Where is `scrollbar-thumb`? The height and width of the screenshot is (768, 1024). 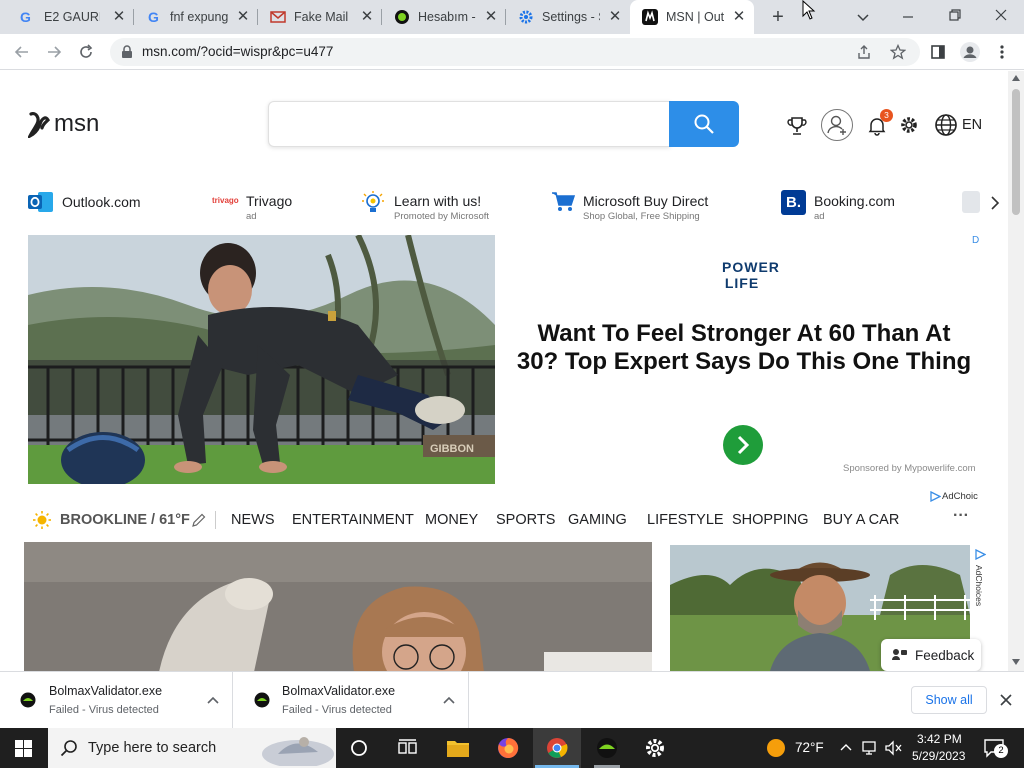 scrollbar-thumb is located at coordinates (1016, 152).